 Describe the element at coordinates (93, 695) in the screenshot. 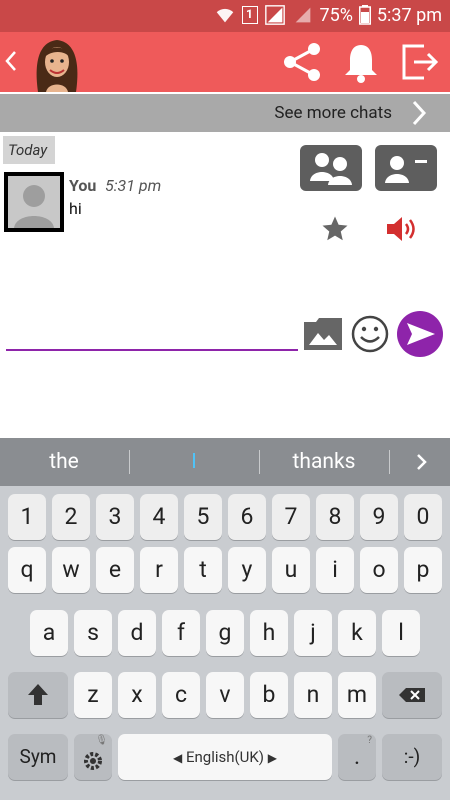

I see `key-z: z` at that location.